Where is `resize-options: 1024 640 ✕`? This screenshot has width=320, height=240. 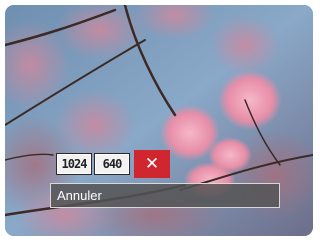
resize-options: 1024 640 ✕ is located at coordinates (113, 164).